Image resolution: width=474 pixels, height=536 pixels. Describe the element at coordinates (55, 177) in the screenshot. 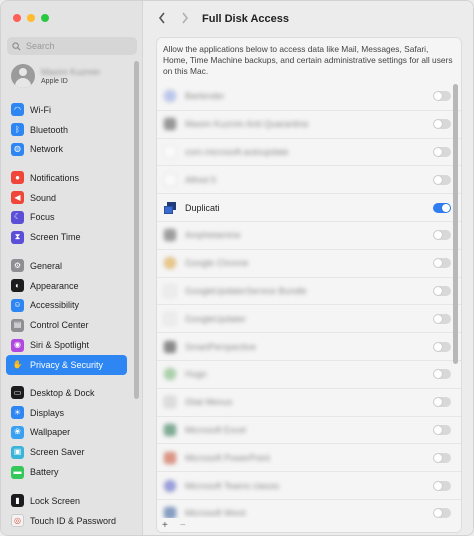

I see `sidebar-item-label: Notifications` at that location.